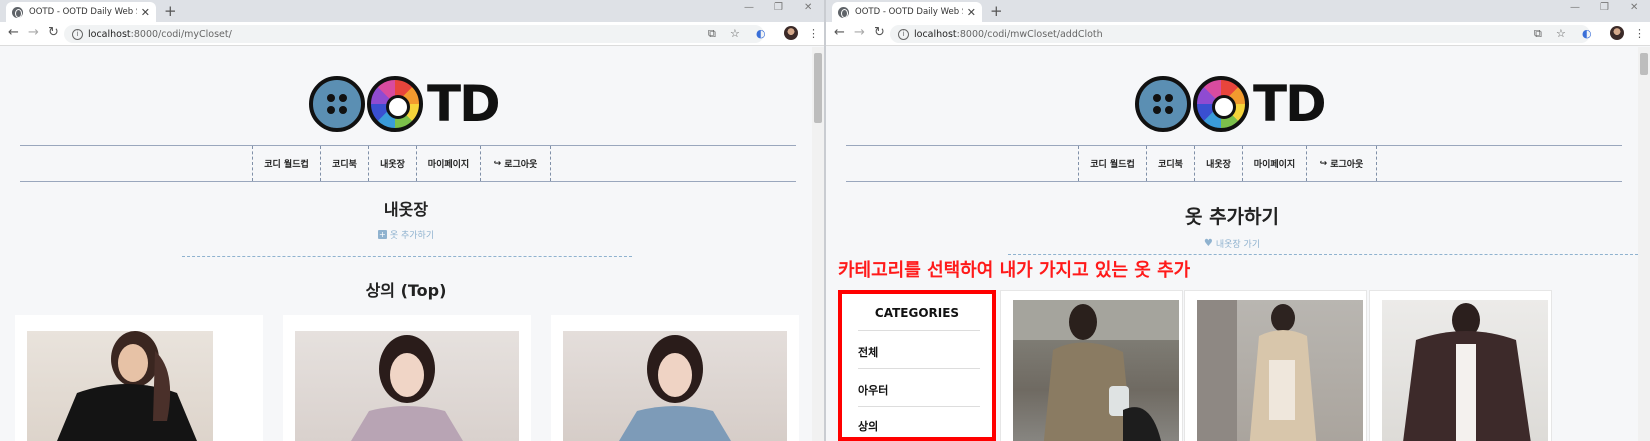 This screenshot has height=441, width=1650. Describe the element at coordinates (464, 104) in the screenshot. I see `logo-text: TD` at that location.